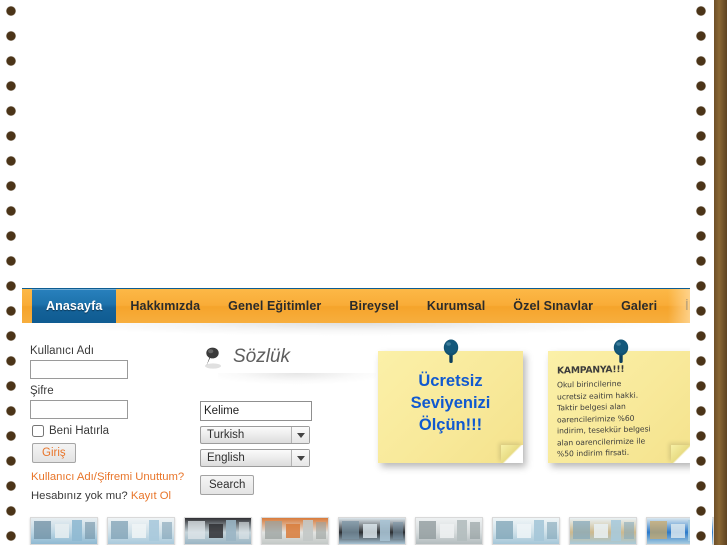 The image size is (727, 545). Describe the element at coordinates (450, 424) in the screenshot. I see `sticky-note-line: Ölçün!!!` at that location.